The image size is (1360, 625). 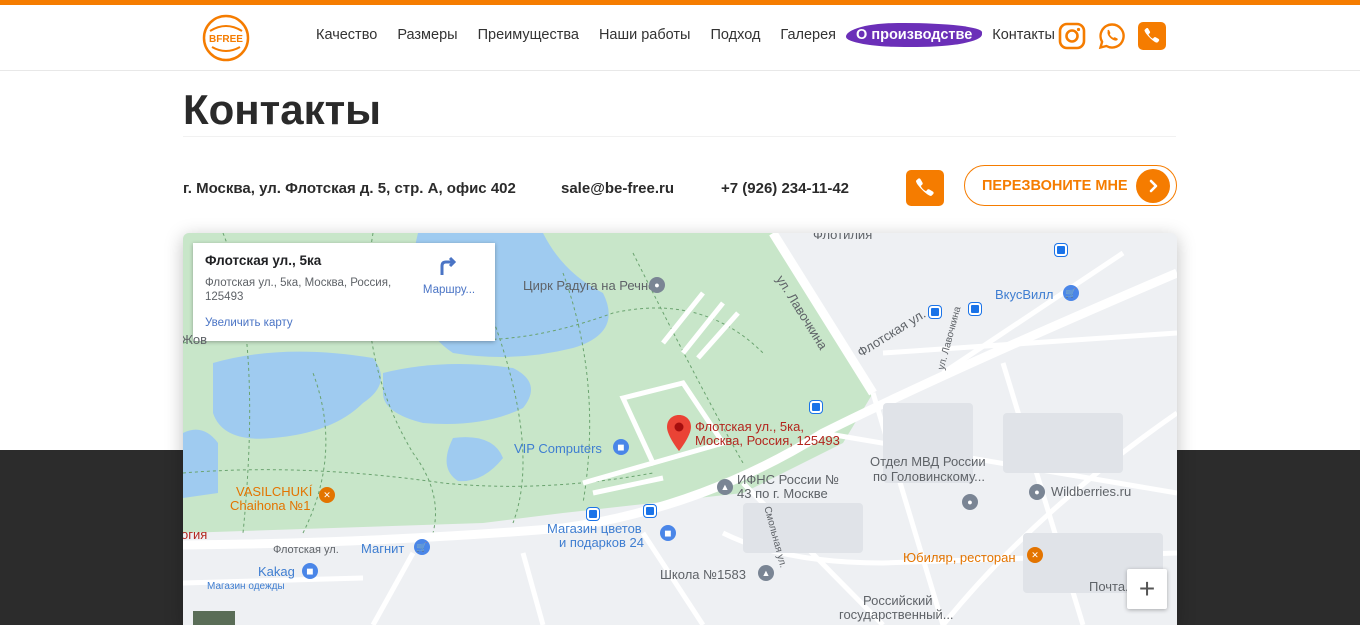 I want to click on nav-item-advantages: Преимущества, so click(x=528, y=35).